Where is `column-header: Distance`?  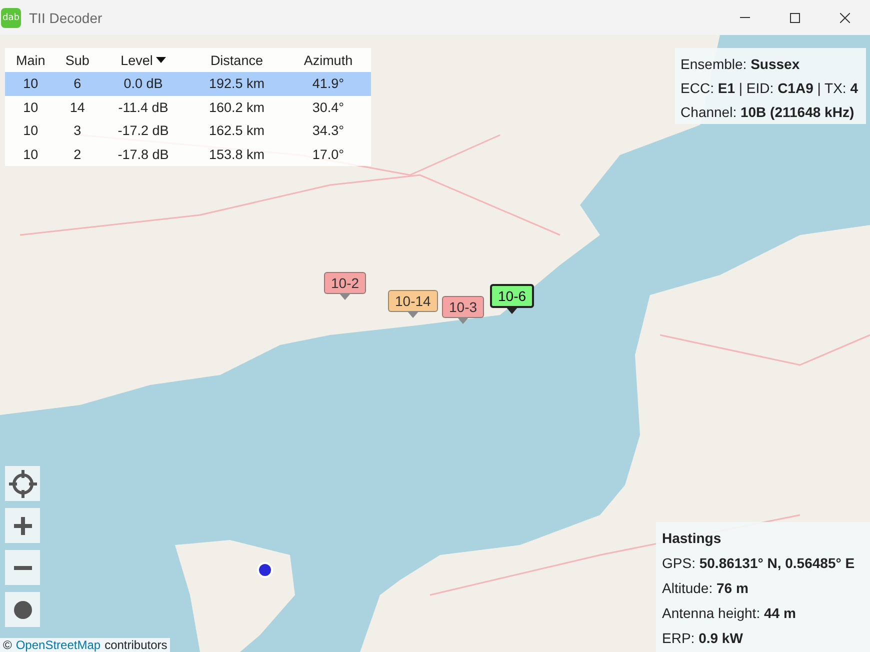 column-header: Distance is located at coordinates (237, 60).